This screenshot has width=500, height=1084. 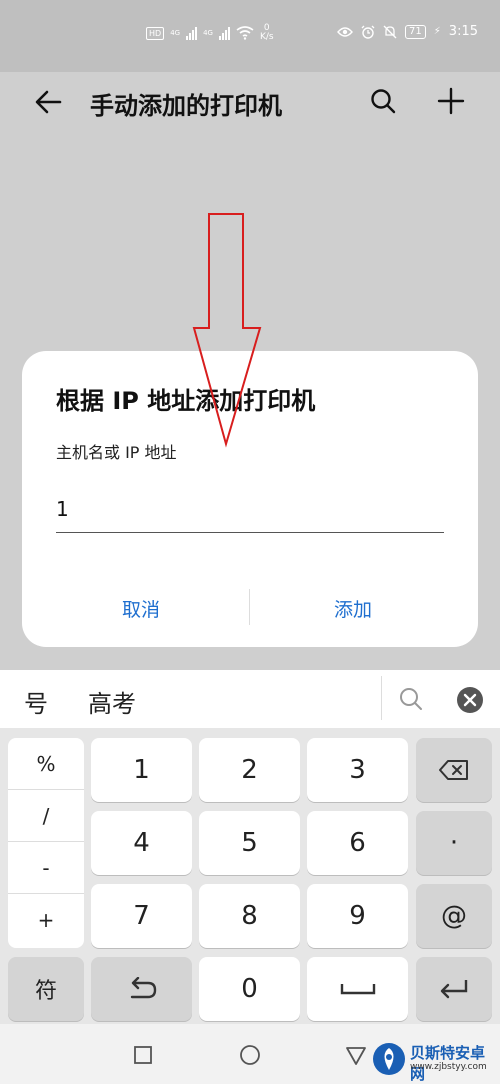 I want to click on keyboard-search-icon, so click(x=411, y=699).